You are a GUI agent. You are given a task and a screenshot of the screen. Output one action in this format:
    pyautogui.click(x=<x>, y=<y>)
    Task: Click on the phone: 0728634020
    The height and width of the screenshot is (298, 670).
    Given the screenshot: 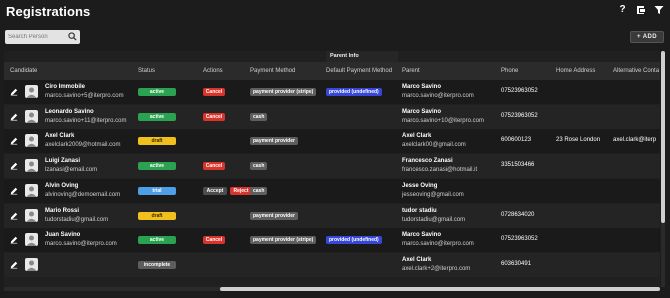 What is the action you would take?
    pyautogui.click(x=518, y=214)
    